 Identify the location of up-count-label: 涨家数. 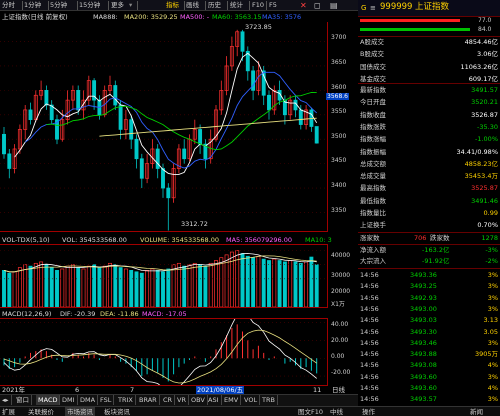
(370, 238).